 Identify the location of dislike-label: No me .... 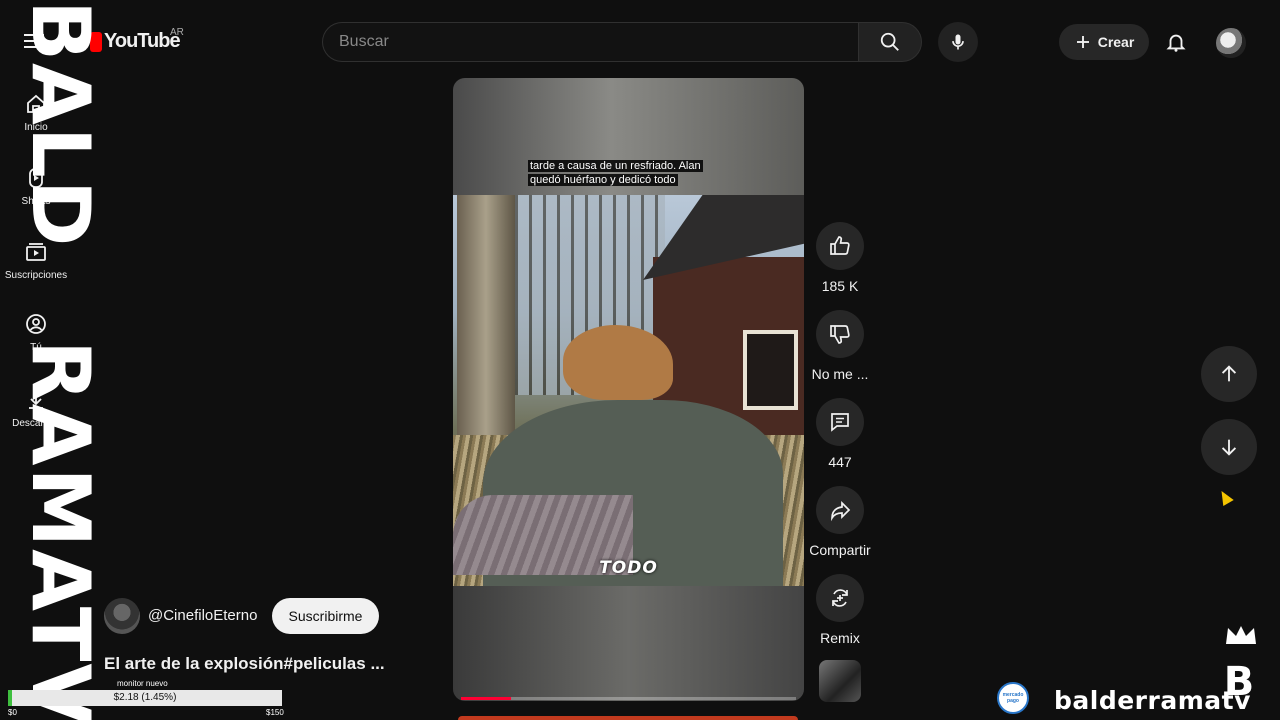
(840, 374).